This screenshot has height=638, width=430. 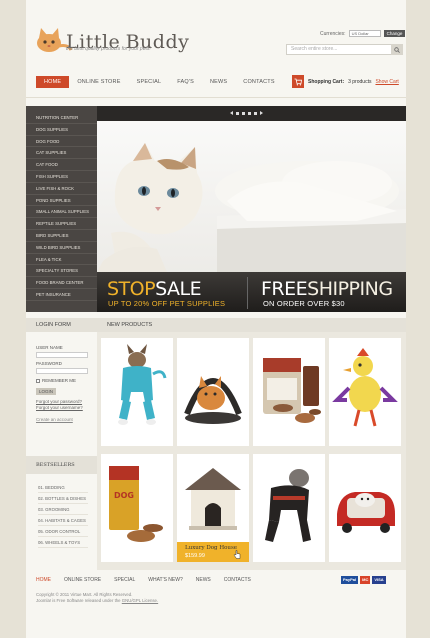 I want to click on username-input, so click(x=62, y=355).